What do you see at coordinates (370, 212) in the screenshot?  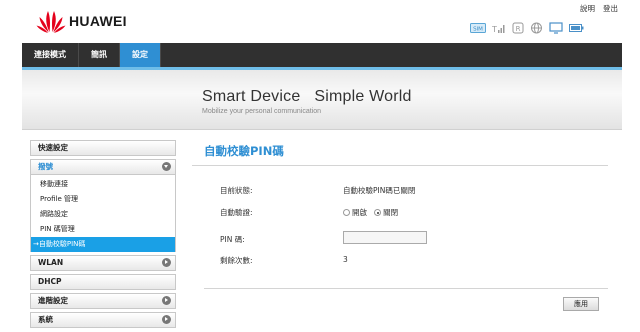 I see `auto-verify-options: 開啟 關閉` at bounding box center [370, 212].